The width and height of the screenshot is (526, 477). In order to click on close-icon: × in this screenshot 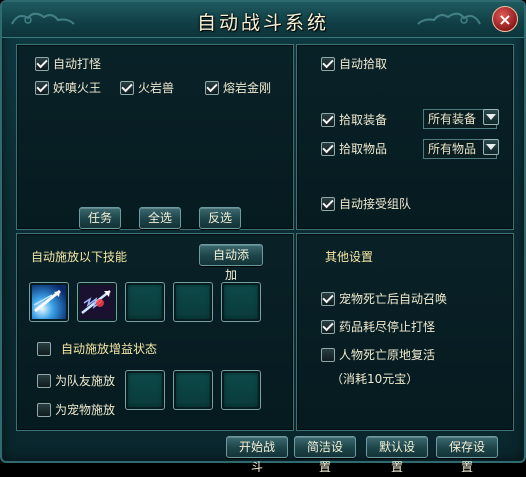, I will do `click(505, 19)`.